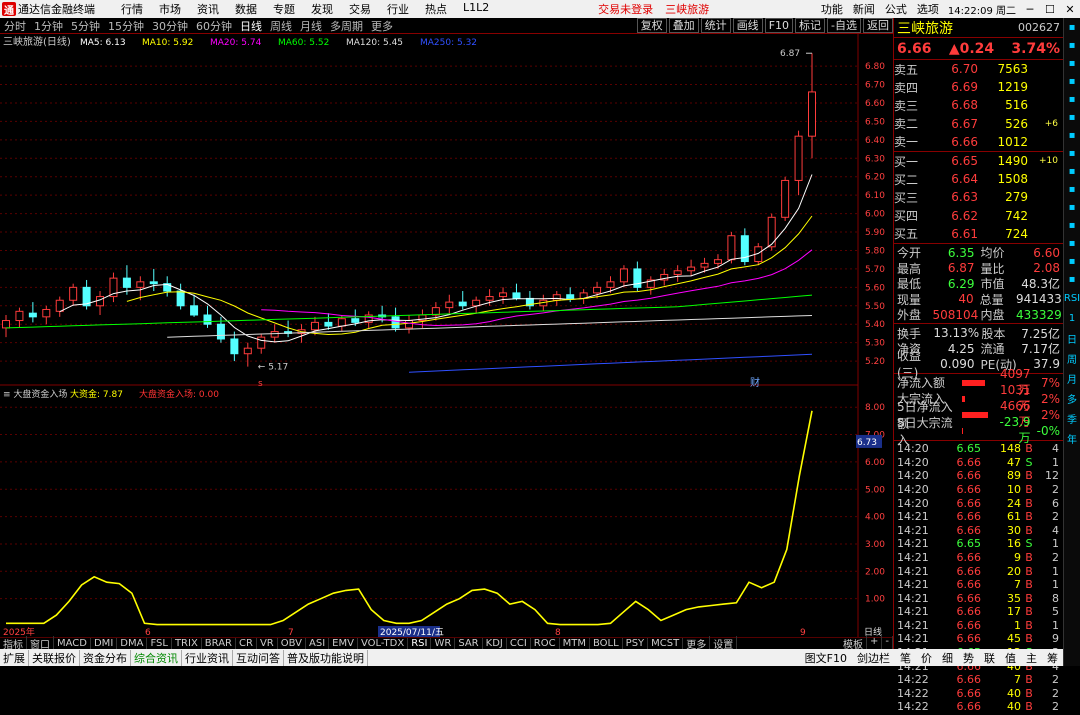  Describe the element at coordinates (1072, 378) in the screenshot. I see `right-toolbar-item: 月` at that location.